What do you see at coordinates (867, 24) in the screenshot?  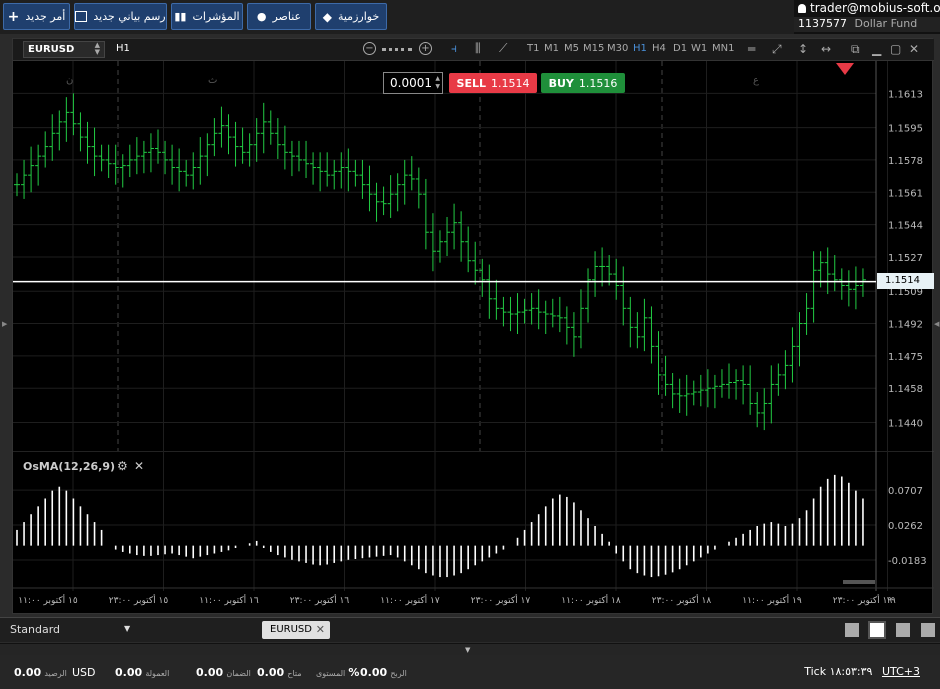 I see `account-fund: 1137577 Dollar Fund` at bounding box center [867, 24].